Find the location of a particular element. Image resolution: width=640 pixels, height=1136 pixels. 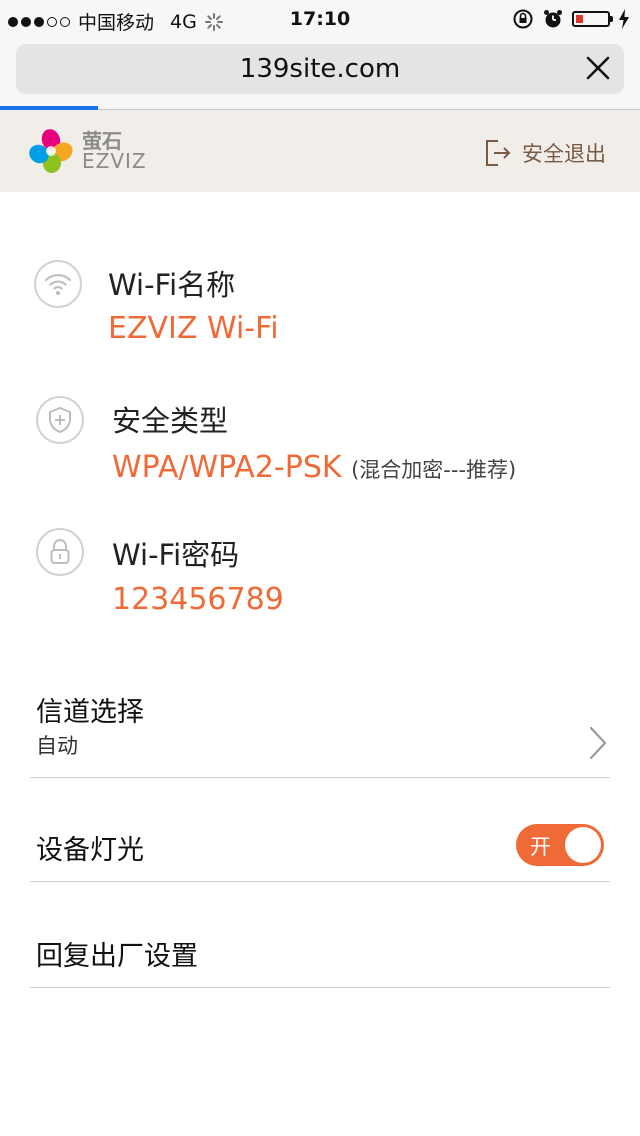

logo-text: 萤石 EZVIZ is located at coordinates (114, 151).